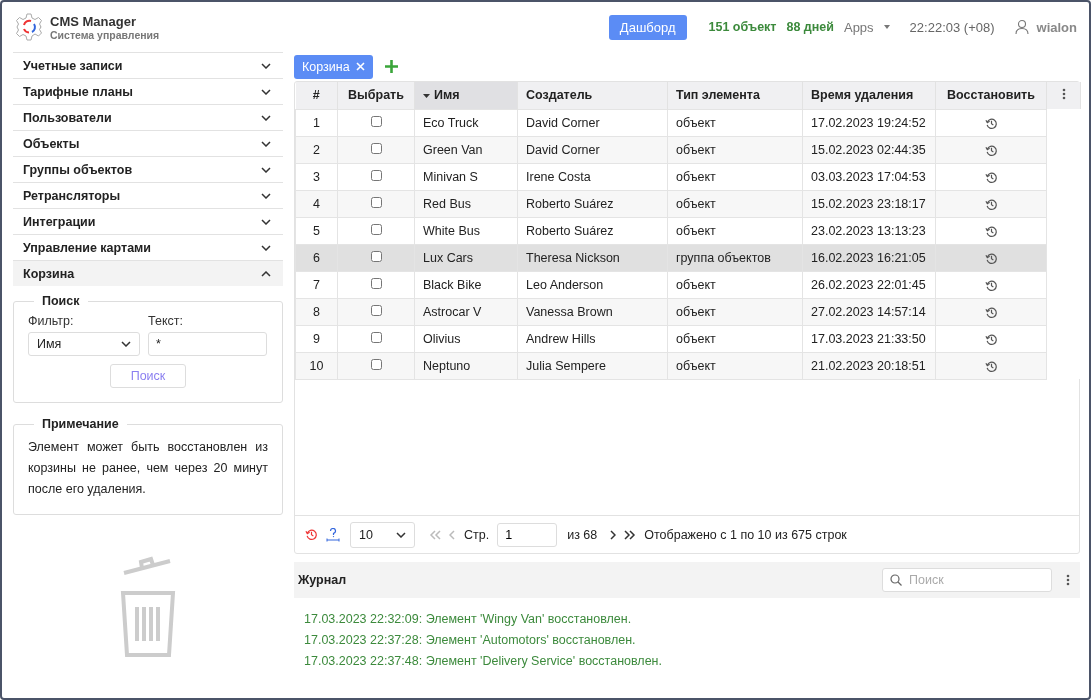 This screenshot has width=1091, height=700. Describe the element at coordinates (376, 95) in the screenshot. I see `column-header: Выбрать` at that location.